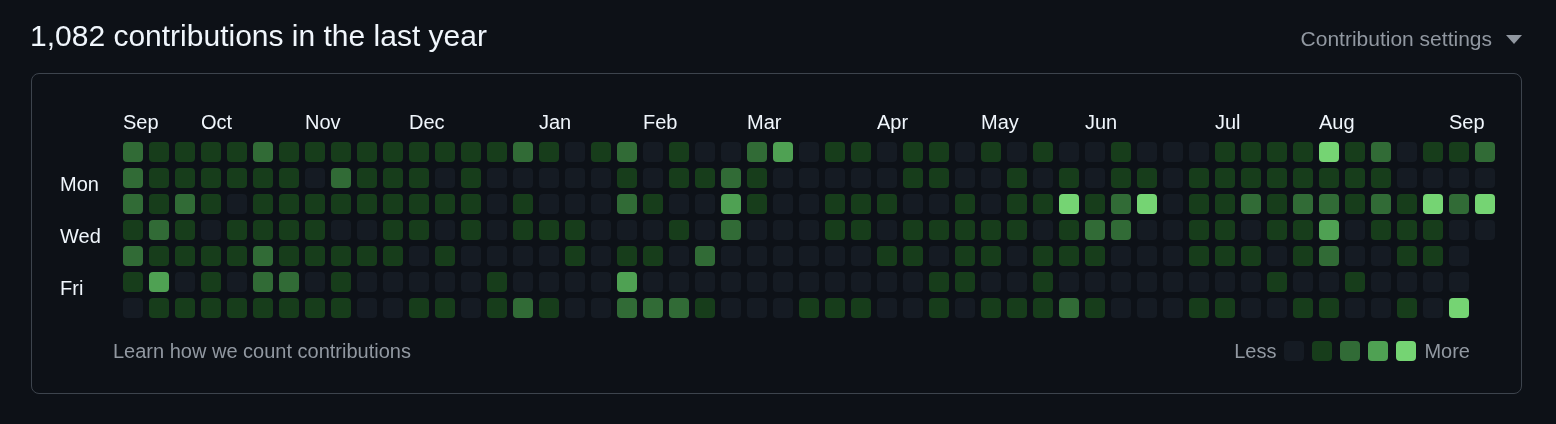 Image resolution: width=1556 pixels, height=424 pixels. Describe the element at coordinates (1447, 351) in the screenshot. I see `legend-label: More` at that location.